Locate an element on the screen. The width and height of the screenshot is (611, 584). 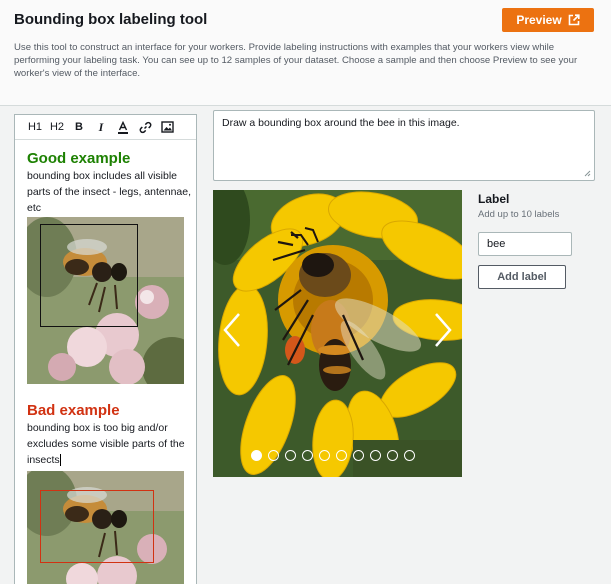
bold-button: B is located at coordinates (79, 127).